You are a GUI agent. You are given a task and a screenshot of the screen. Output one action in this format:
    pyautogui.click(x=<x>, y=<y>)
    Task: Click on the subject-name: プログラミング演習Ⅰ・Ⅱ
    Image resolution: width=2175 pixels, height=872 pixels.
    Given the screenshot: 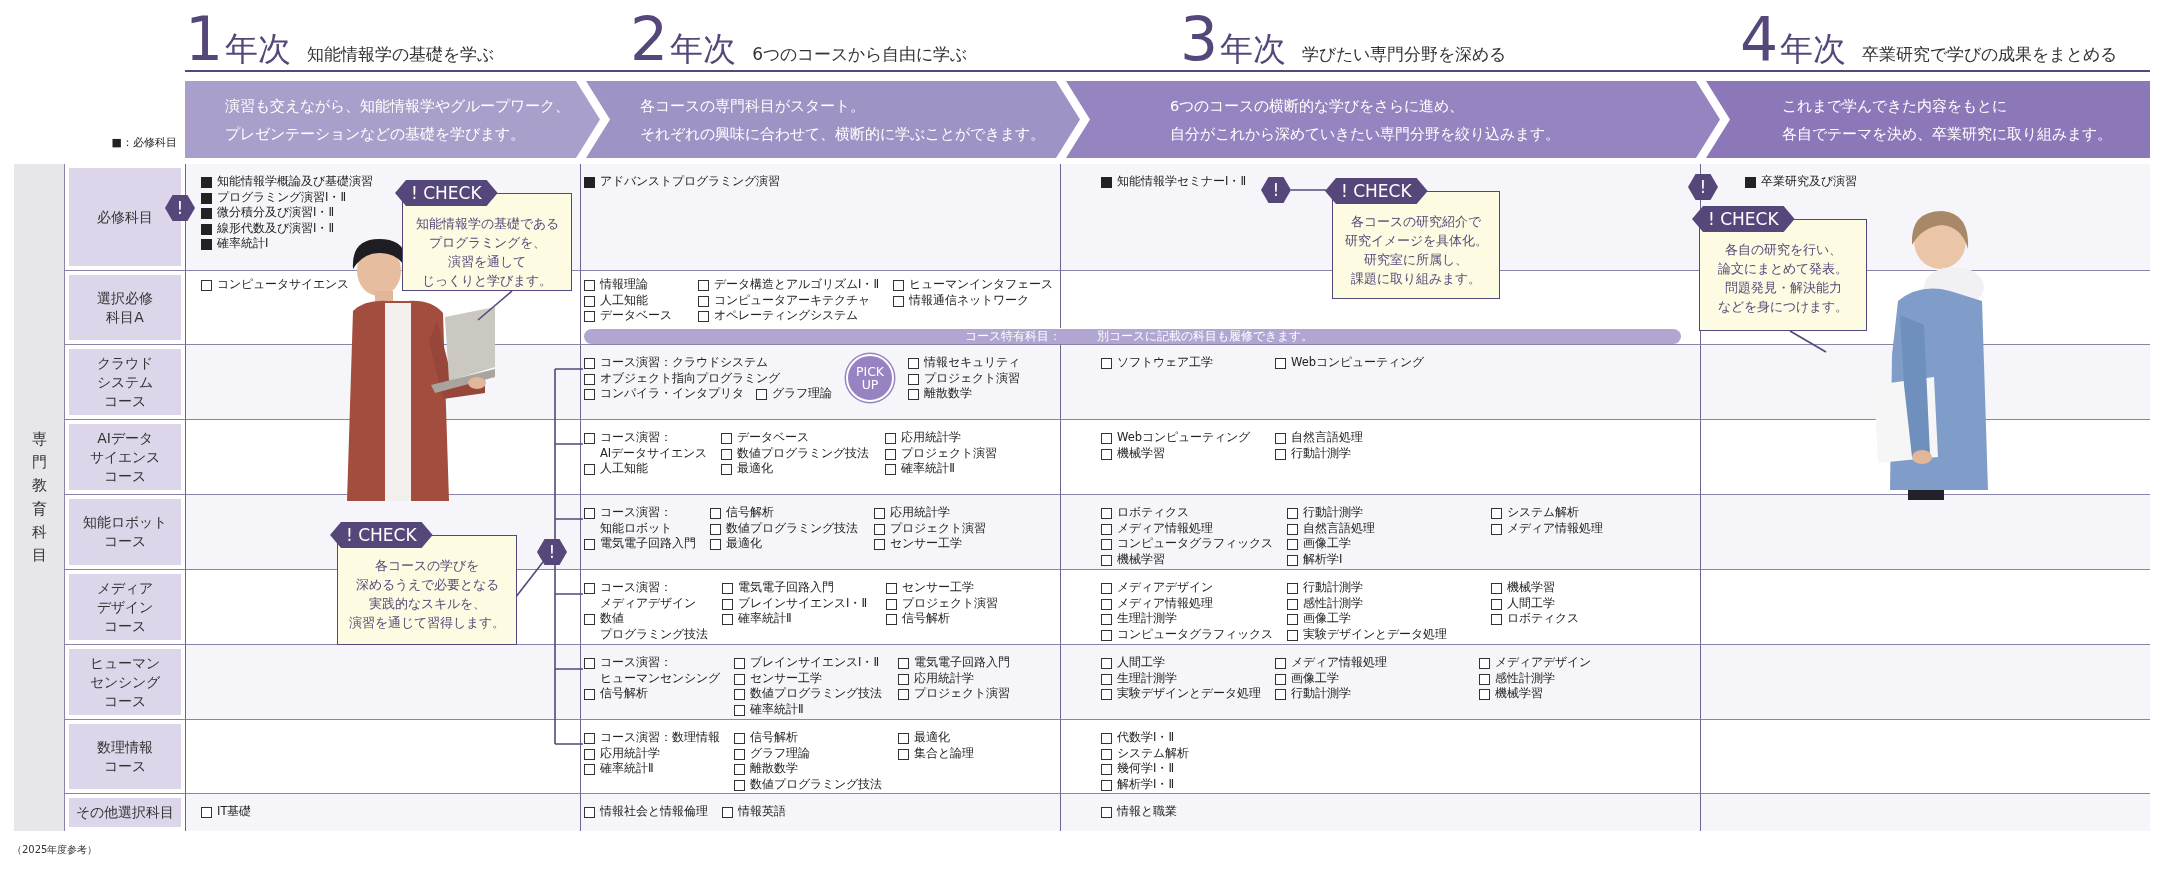 What is the action you would take?
    pyautogui.click(x=282, y=197)
    